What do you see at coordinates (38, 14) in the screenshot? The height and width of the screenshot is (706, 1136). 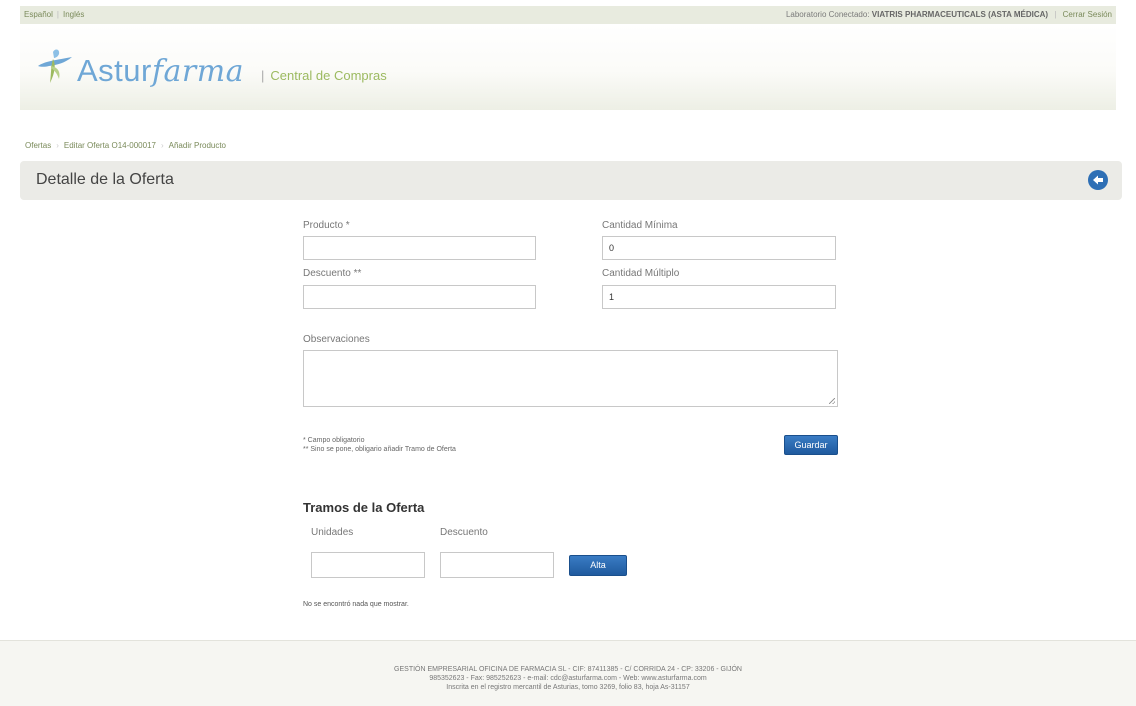 I see `lang-espanol-link: Español` at bounding box center [38, 14].